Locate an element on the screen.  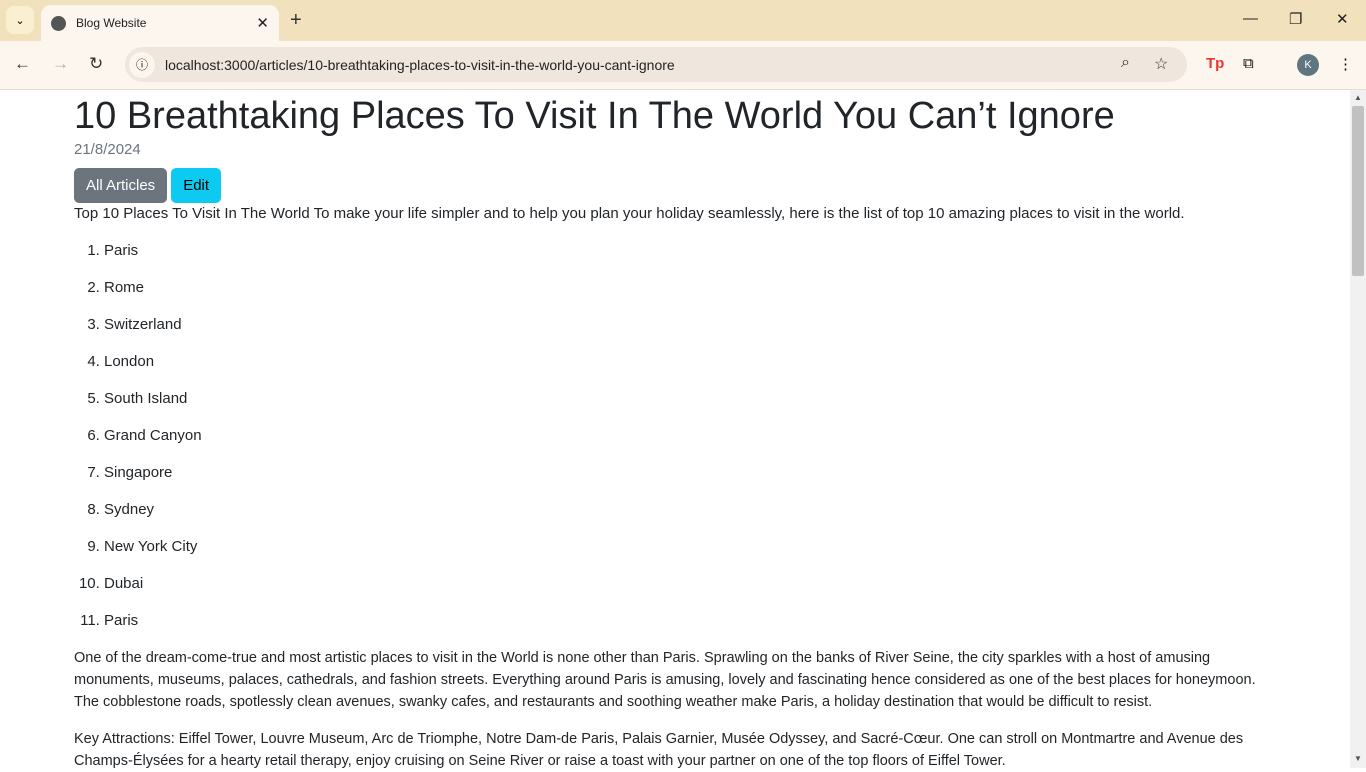
chevron-down-icon: ⌄ is located at coordinates (20, 20).